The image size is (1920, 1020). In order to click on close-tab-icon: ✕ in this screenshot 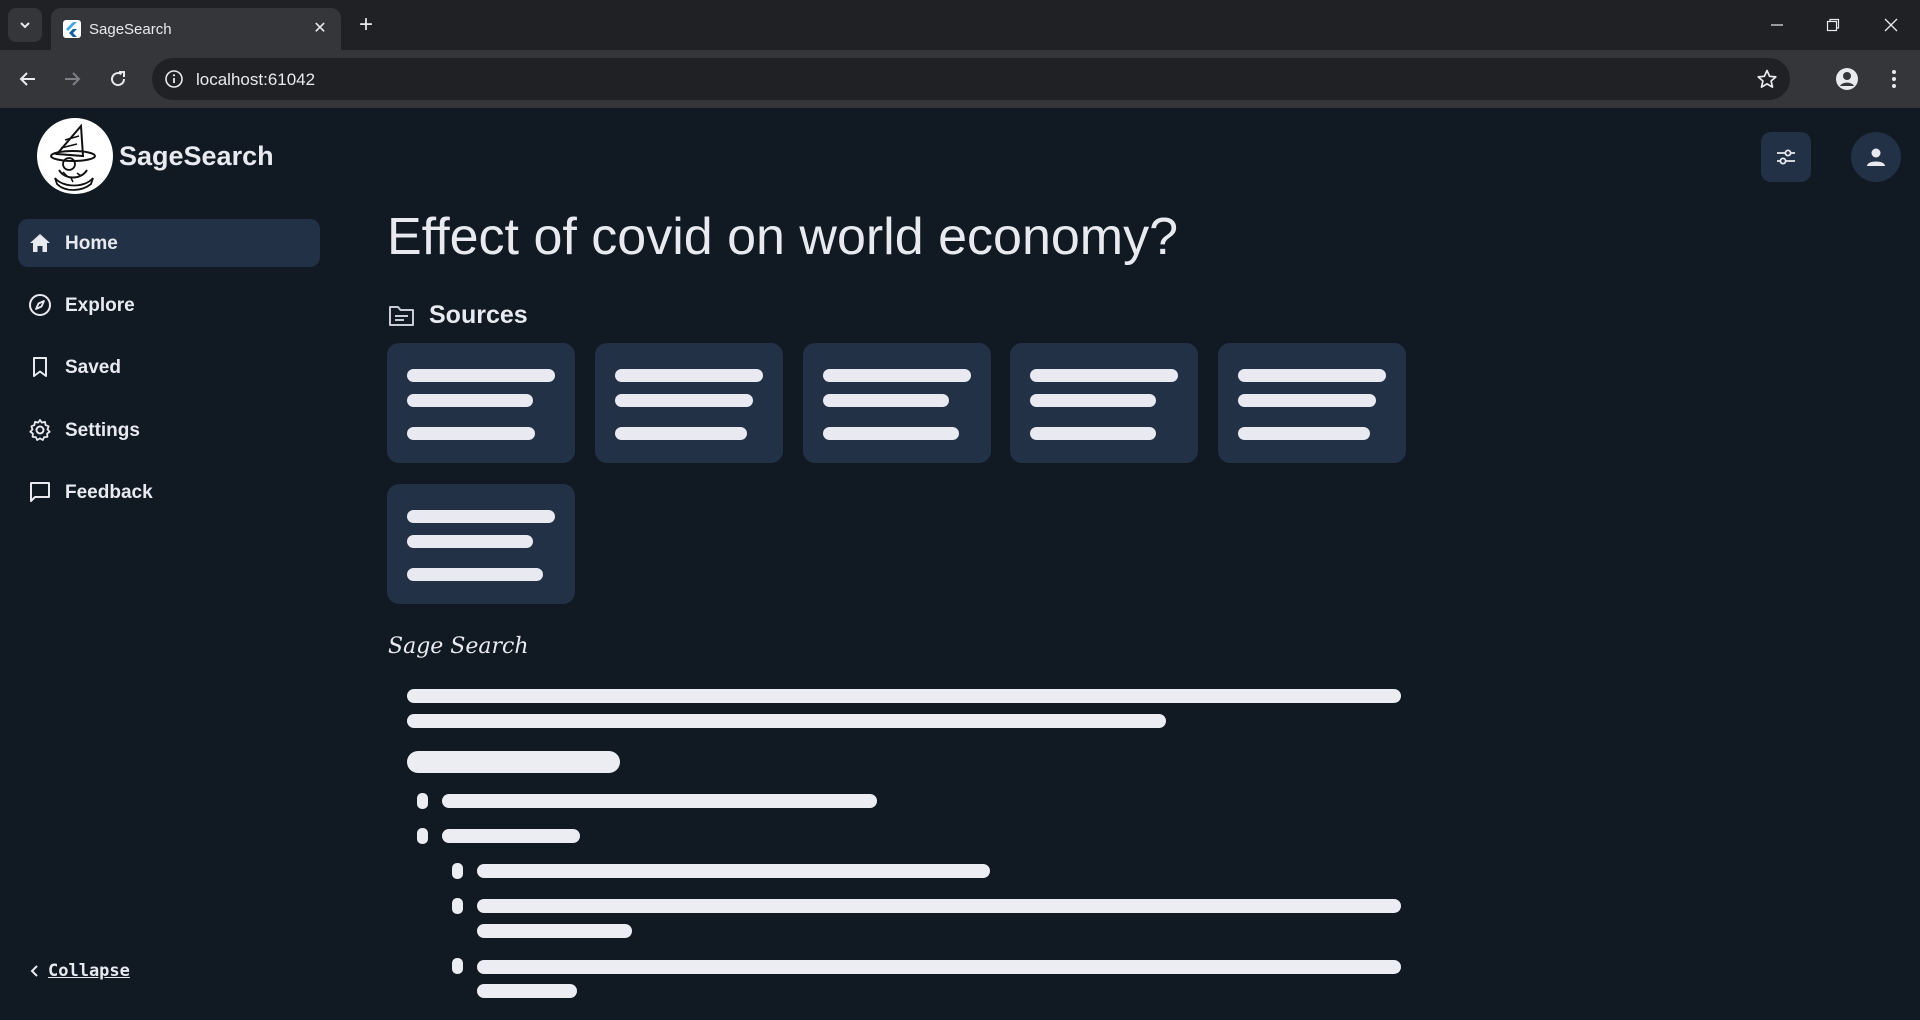, I will do `click(320, 28)`.